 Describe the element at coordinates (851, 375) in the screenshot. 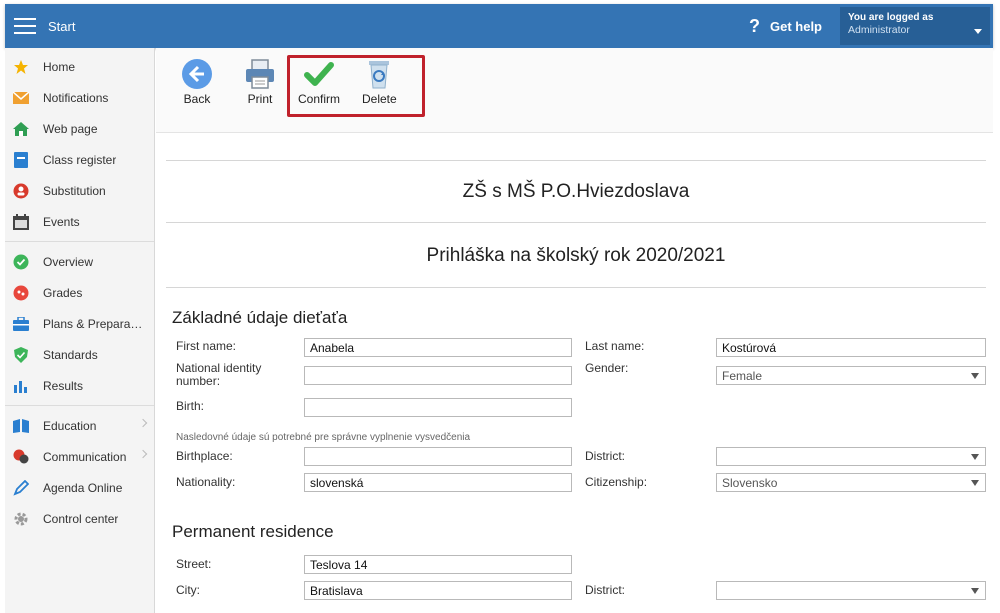

I see `gender-select: Female` at that location.